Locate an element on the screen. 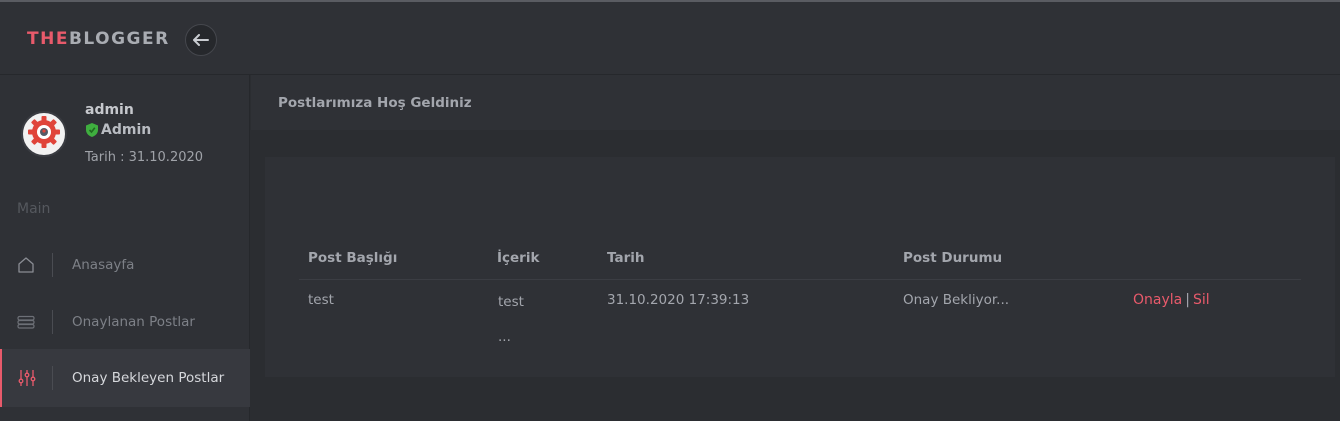 The height and width of the screenshot is (421, 1340). column-header-title: Post Başlığı is located at coordinates (353, 258).